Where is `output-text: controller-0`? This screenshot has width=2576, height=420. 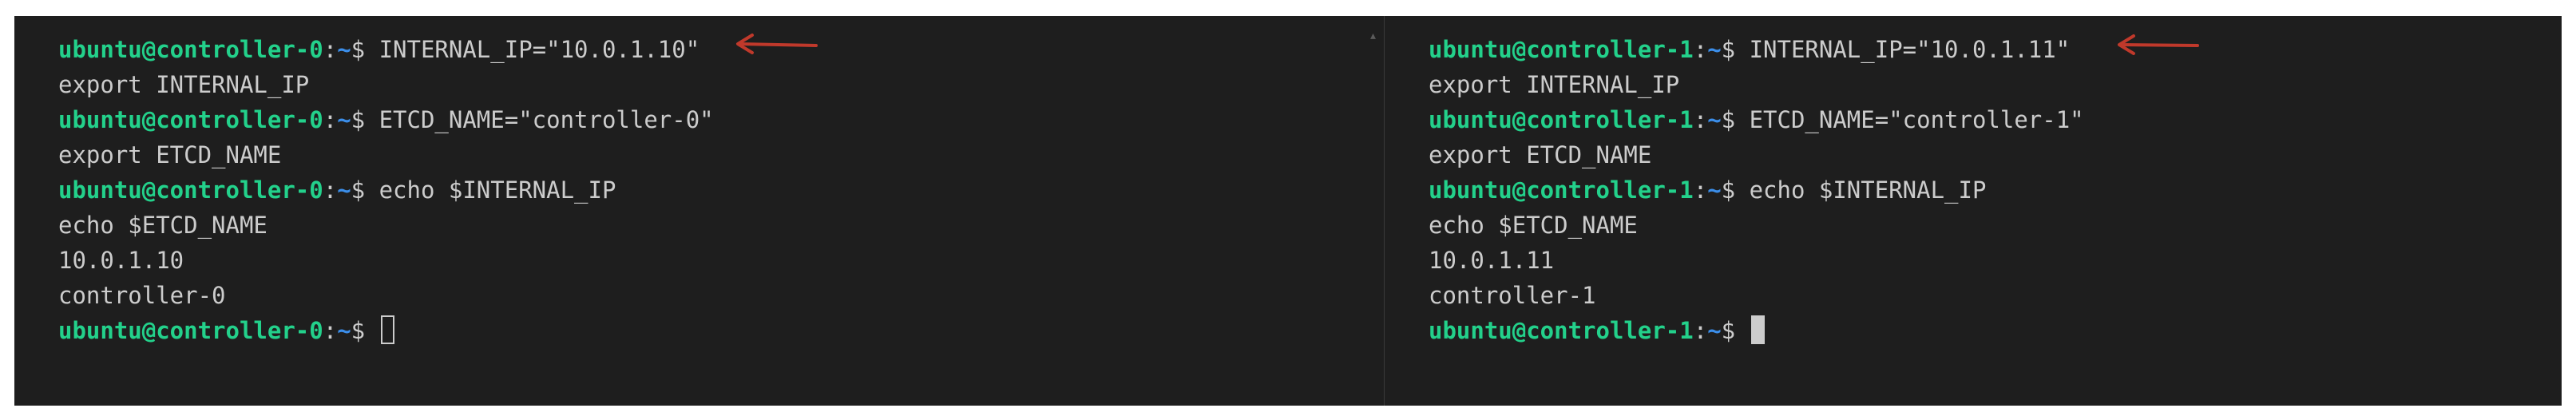
output-text: controller-0 is located at coordinates (142, 295).